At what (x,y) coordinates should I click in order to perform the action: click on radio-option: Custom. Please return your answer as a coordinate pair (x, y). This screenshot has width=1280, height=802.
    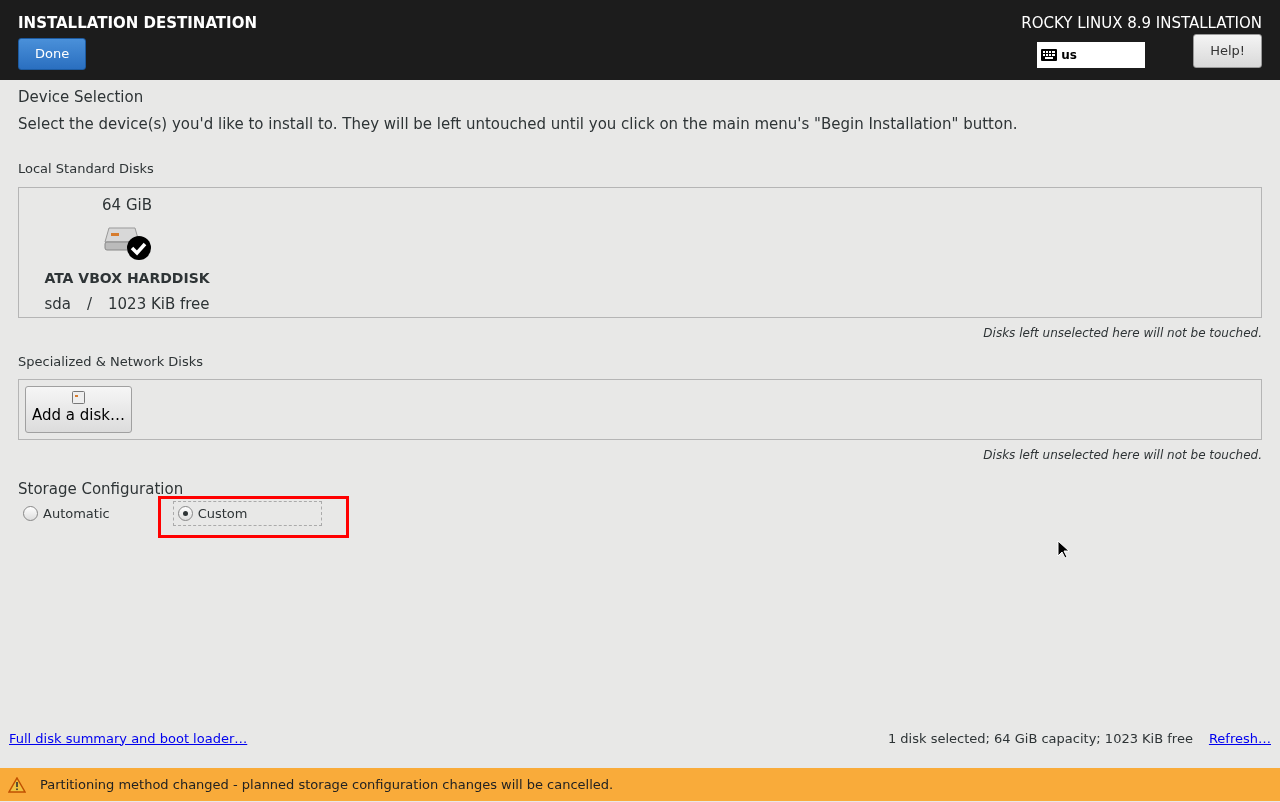
    Looking at the image, I should click on (247, 513).